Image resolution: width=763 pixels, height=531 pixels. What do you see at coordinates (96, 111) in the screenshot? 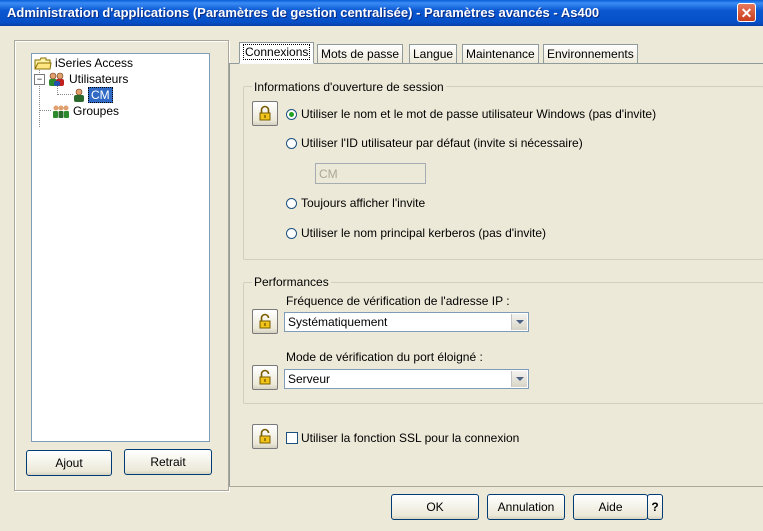
I see `tree-label-groups: Groupes` at bounding box center [96, 111].